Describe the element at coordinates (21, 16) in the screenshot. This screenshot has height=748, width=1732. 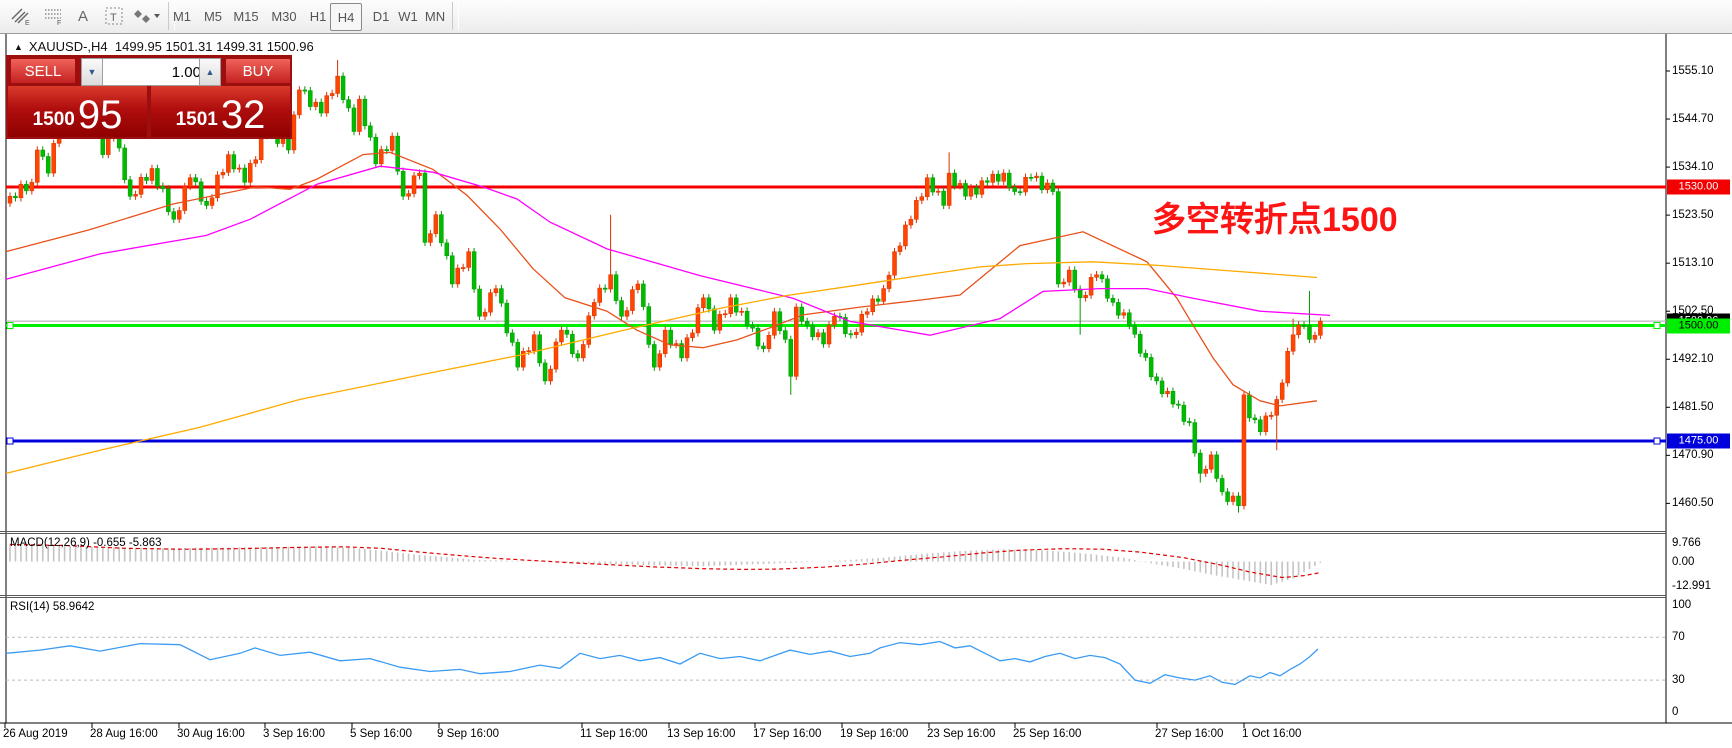
I see `equidistant-channel-tool: E` at that location.